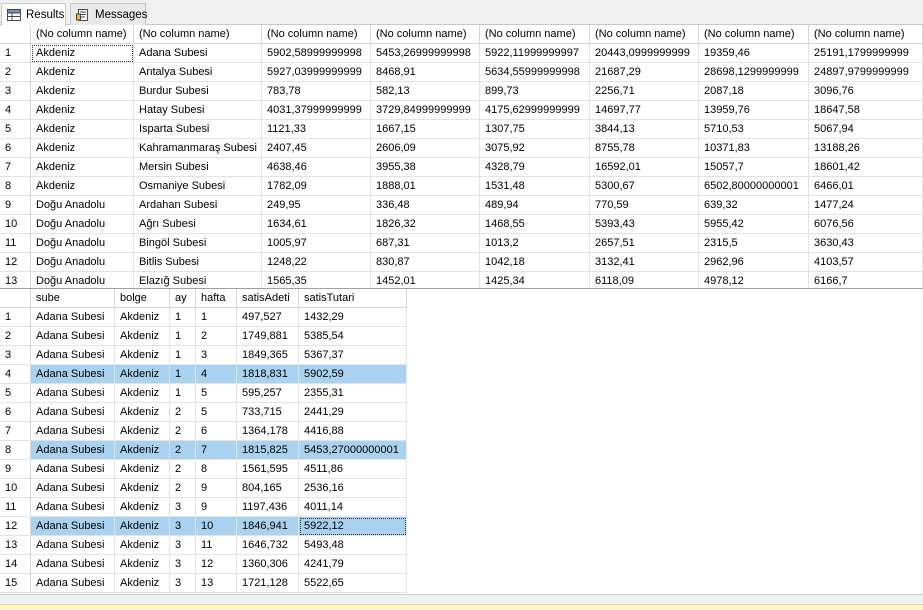 The width and height of the screenshot is (923, 610). Describe the element at coordinates (216, 583) in the screenshot. I see `table-cell: 13` at that location.